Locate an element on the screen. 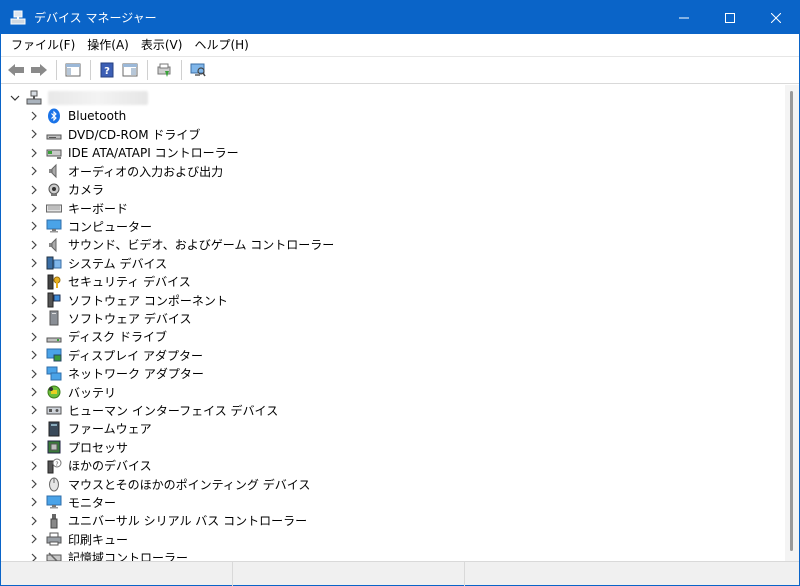  tree-category-row: ヒューマン インターフェイス デバイス is located at coordinates (393, 410).